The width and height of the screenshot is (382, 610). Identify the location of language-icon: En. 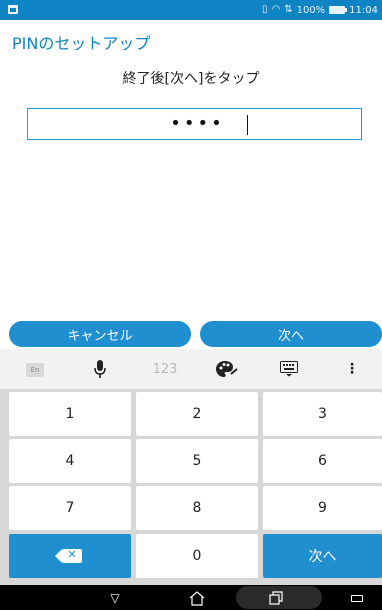
(35, 370).